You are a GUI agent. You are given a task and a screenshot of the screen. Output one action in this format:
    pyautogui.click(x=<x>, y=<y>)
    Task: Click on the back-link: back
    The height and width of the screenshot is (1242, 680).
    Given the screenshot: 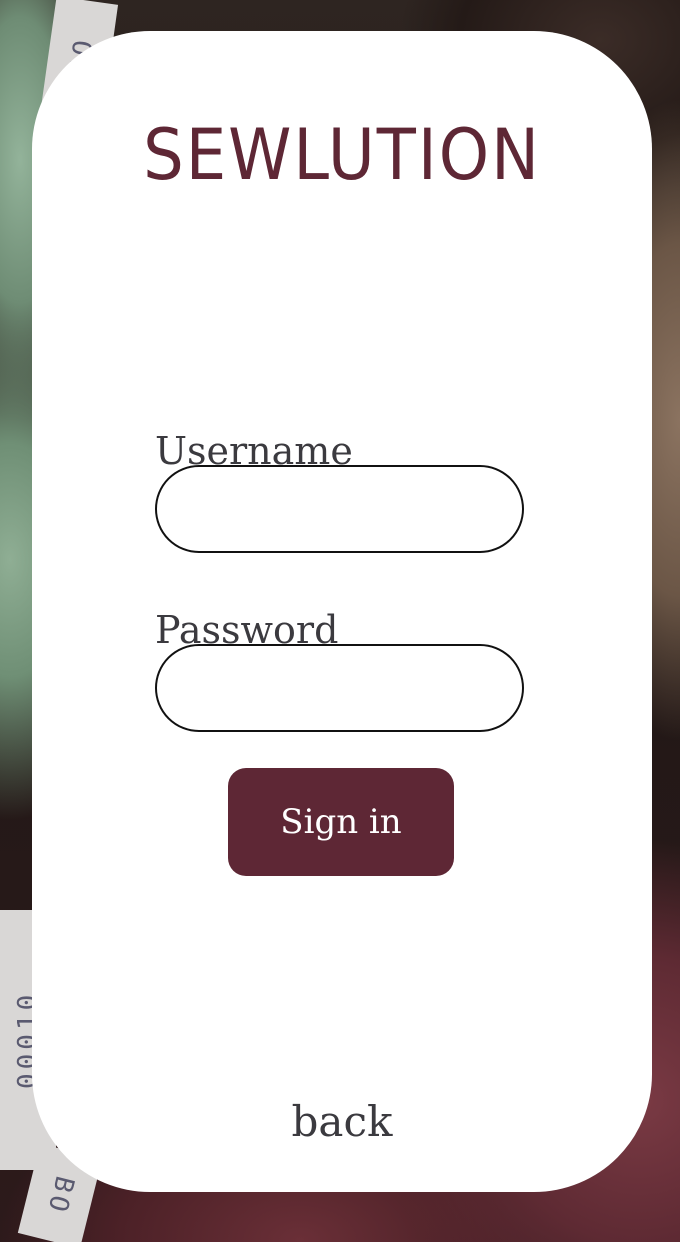 What is the action you would take?
    pyautogui.click(x=342, y=1121)
    